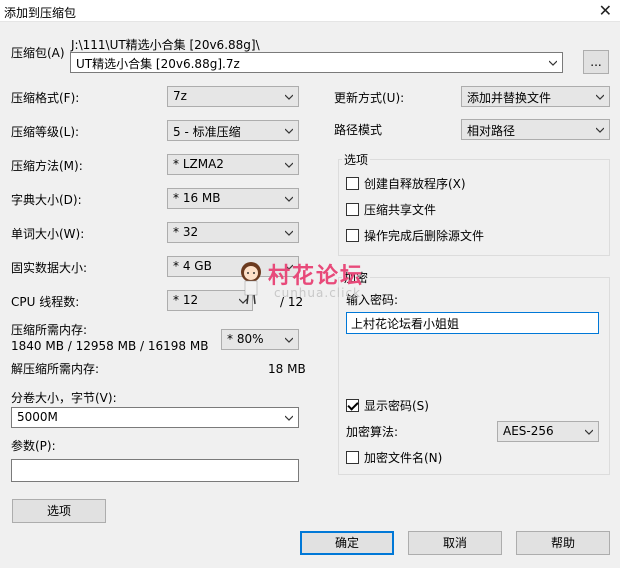 The image size is (620, 568). Describe the element at coordinates (347, 543) in the screenshot. I see `ok-button: 确定` at that location.